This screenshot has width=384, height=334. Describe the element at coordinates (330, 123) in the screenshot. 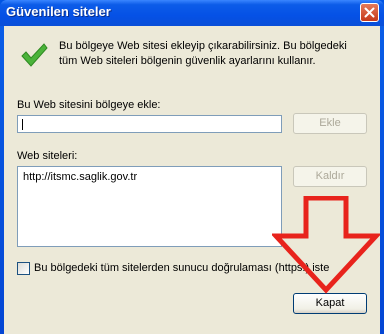

I see `add-button: Ekle` at that location.